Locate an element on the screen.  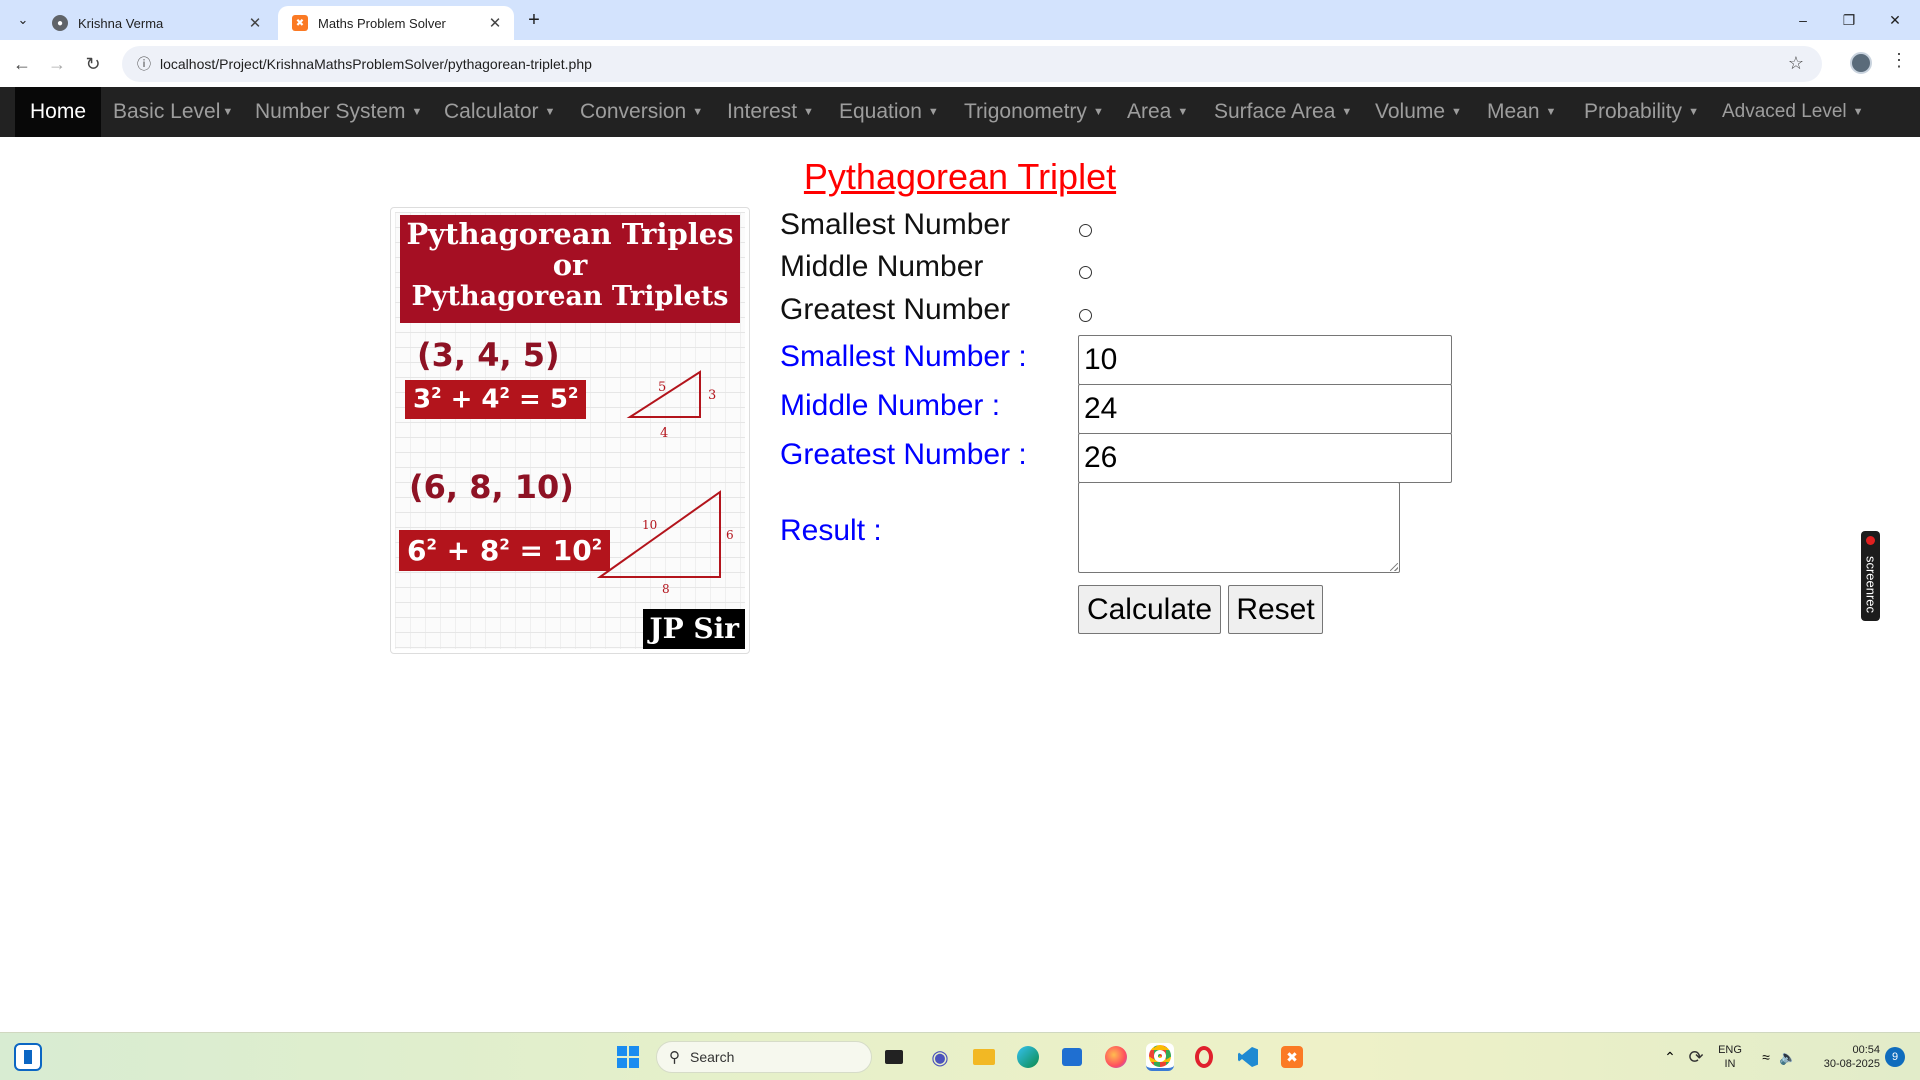
close-window-button: ✕ is located at coordinates (1895, 20).